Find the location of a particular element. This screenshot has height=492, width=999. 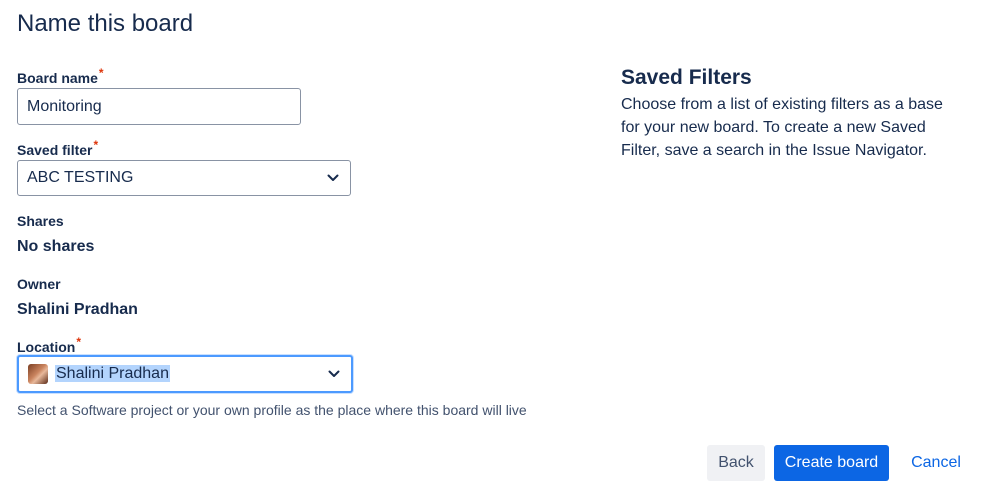

create-board-button: Create board is located at coordinates (831, 463).